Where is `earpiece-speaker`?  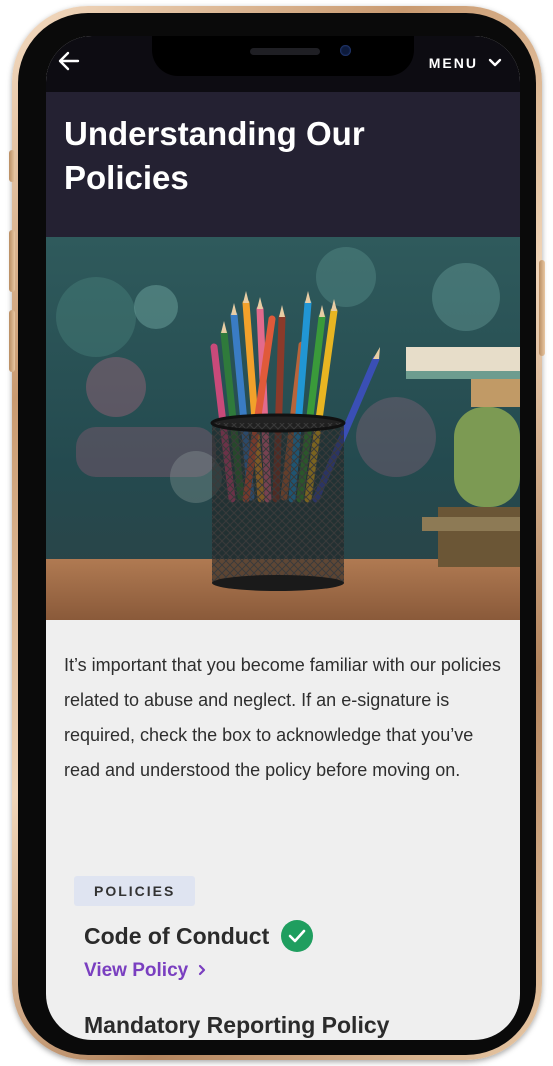 earpiece-speaker is located at coordinates (285, 51).